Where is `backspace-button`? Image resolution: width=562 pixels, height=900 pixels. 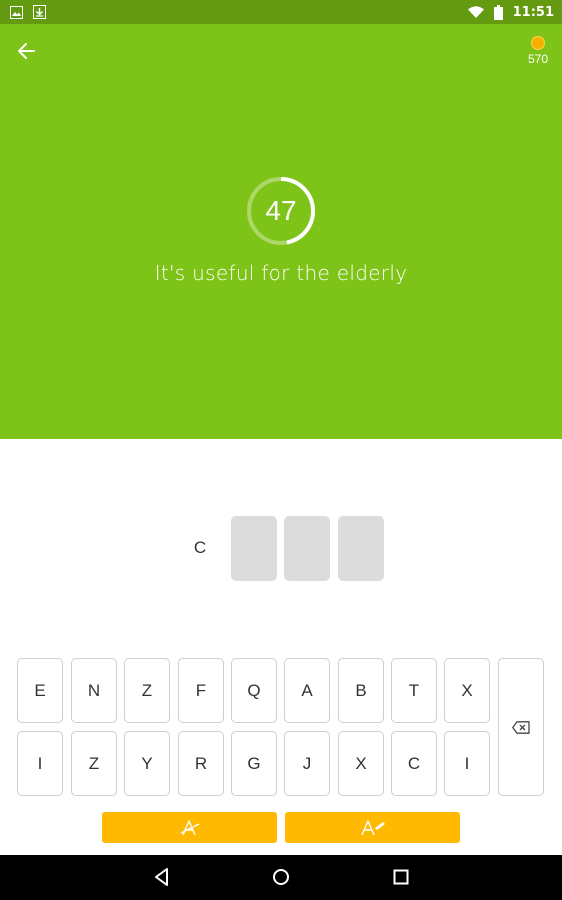 backspace-button is located at coordinates (521, 727).